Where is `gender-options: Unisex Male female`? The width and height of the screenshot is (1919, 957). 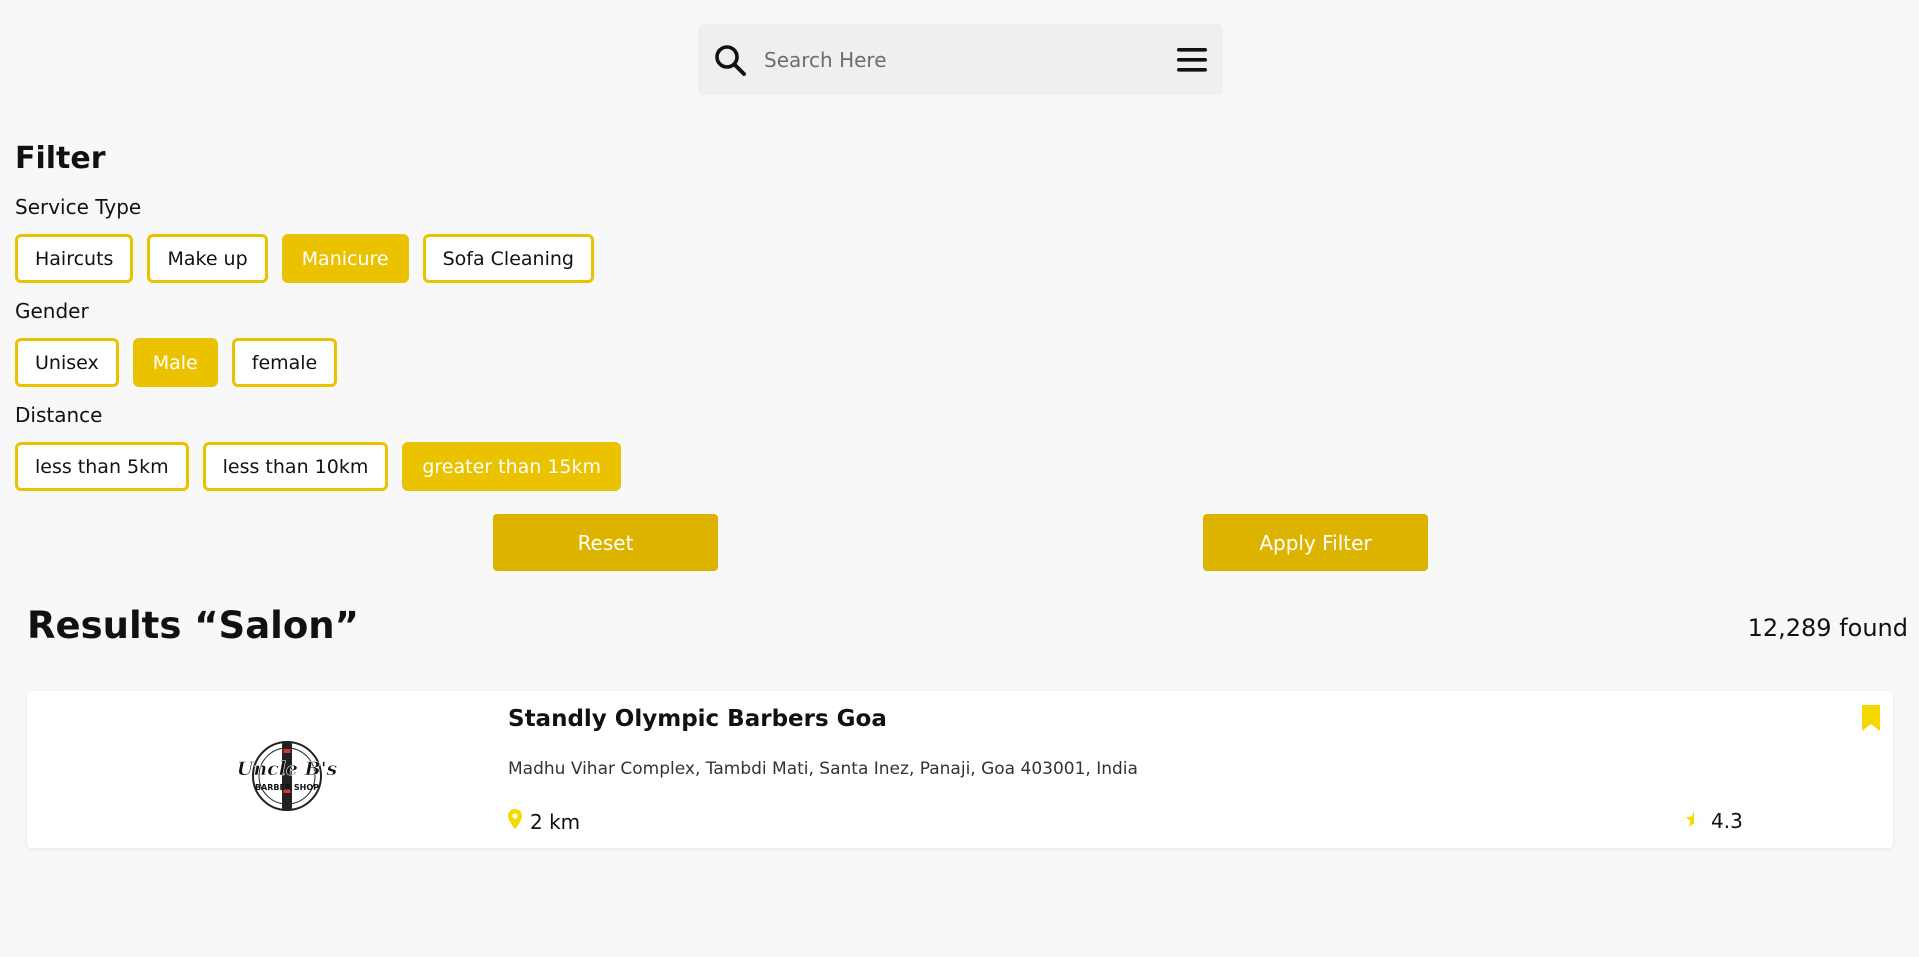
gender-options: Unisex Male female is located at coordinates (176, 362).